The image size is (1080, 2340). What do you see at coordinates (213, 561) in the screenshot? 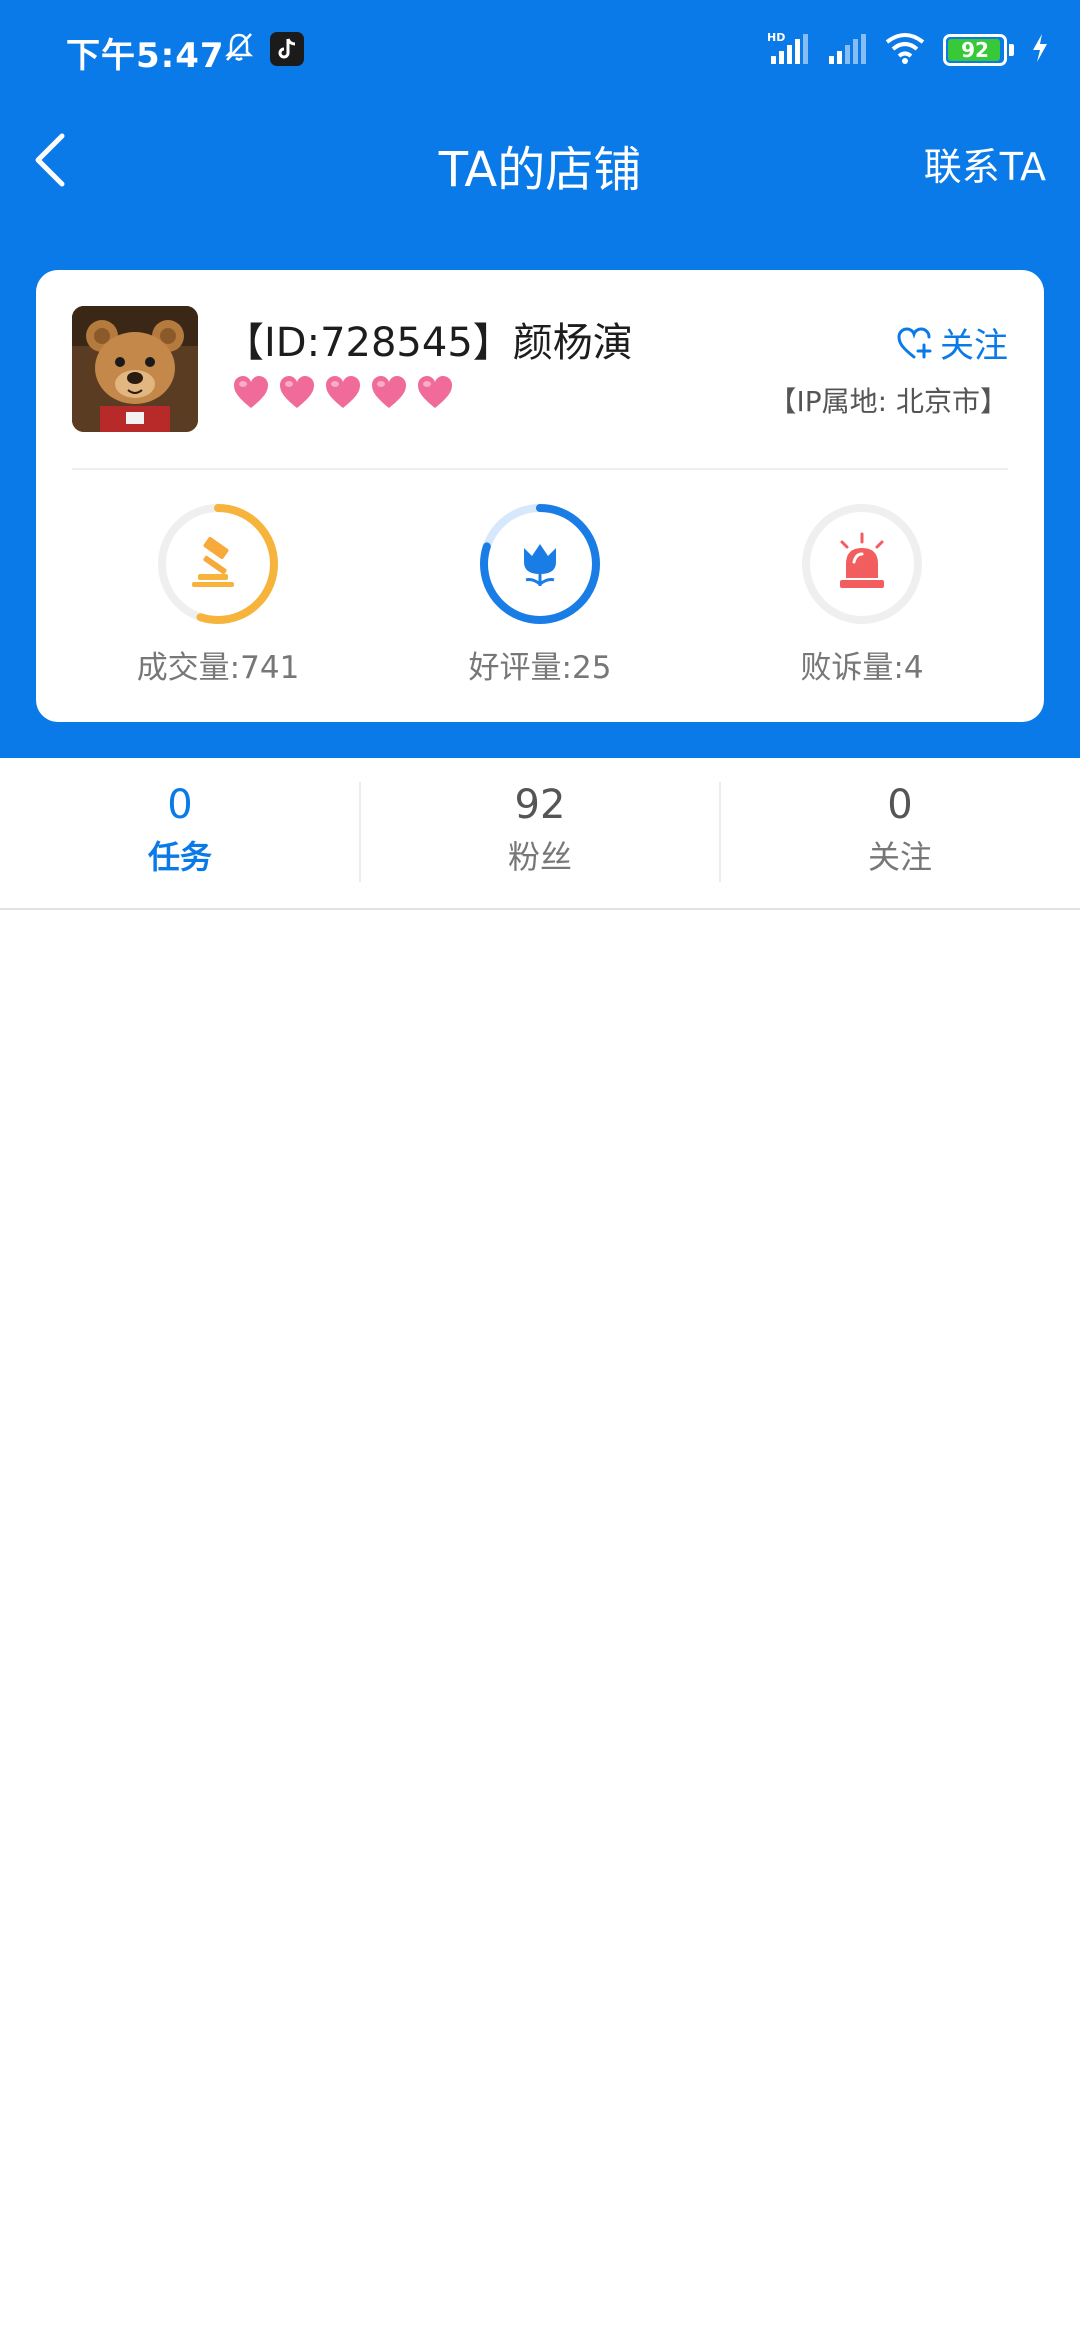
I see `gavel-icon` at bounding box center [213, 561].